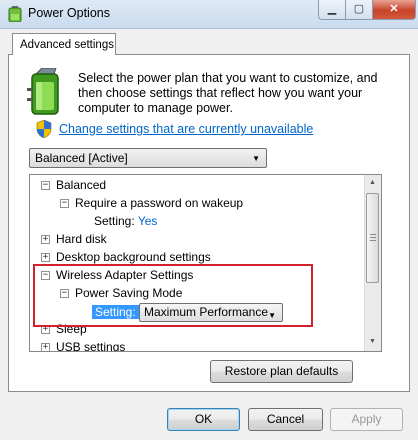 The image size is (418, 440). Describe the element at coordinates (281, 371) in the screenshot. I see `restore-plan-defaults-button: Restore plan defaults` at that location.